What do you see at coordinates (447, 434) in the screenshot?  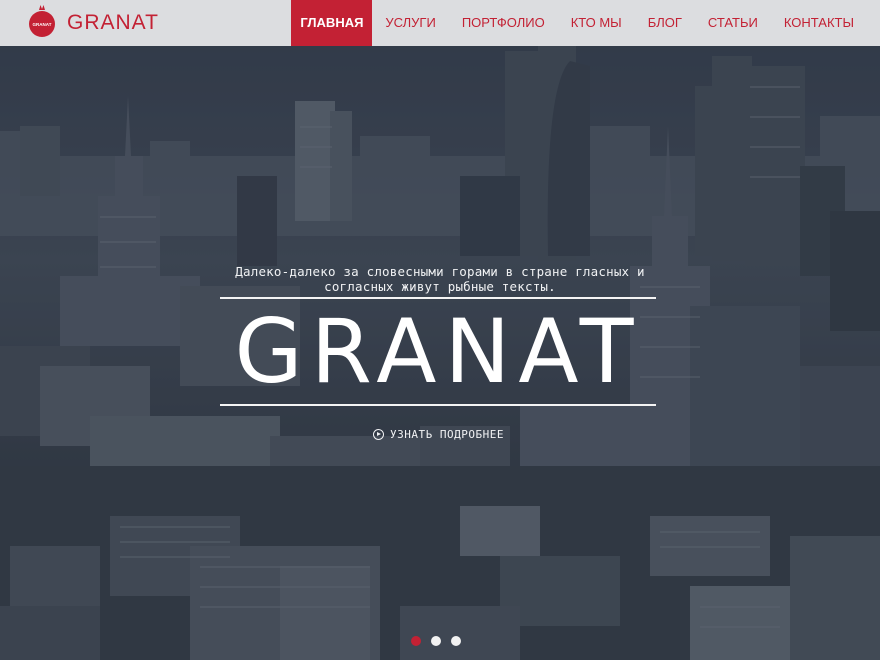 I see `learn-more-label: УЗНАТЬ ПОДРОБНЕЕ` at bounding box center [447, 434].